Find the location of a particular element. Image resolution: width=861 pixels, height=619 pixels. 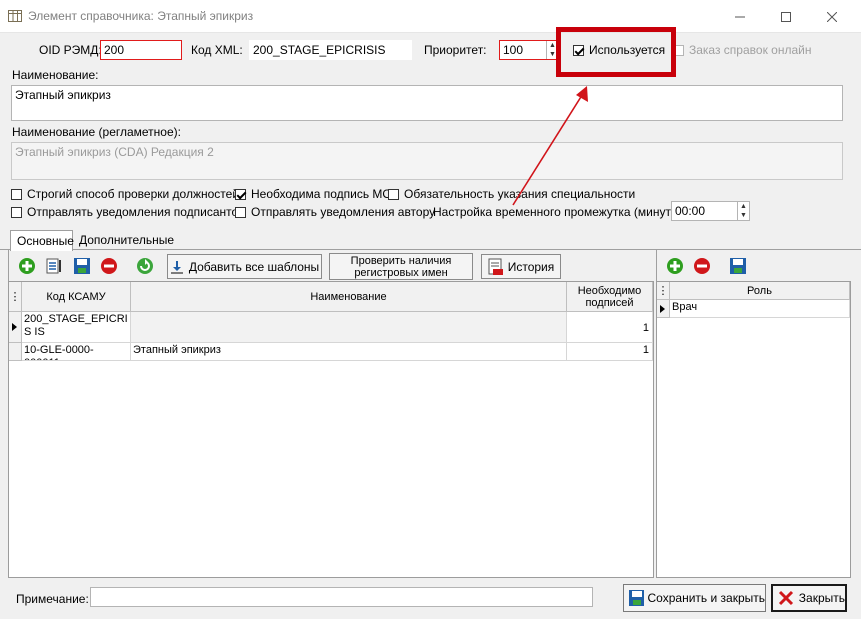

delete-role-button is located at coordinates (702, 266).